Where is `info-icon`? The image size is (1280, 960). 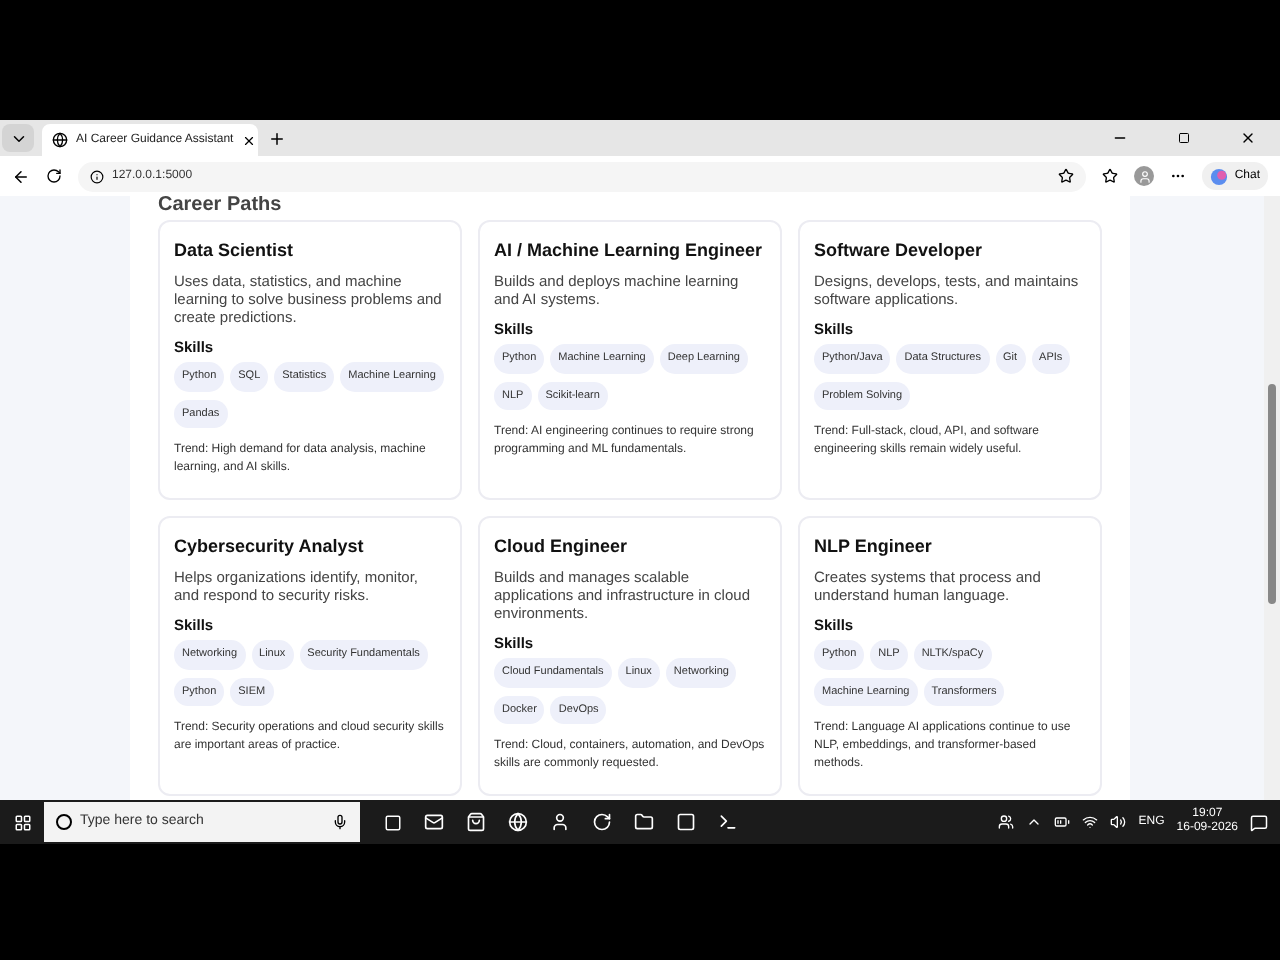
info-icon is located at coordinates (97, 176).